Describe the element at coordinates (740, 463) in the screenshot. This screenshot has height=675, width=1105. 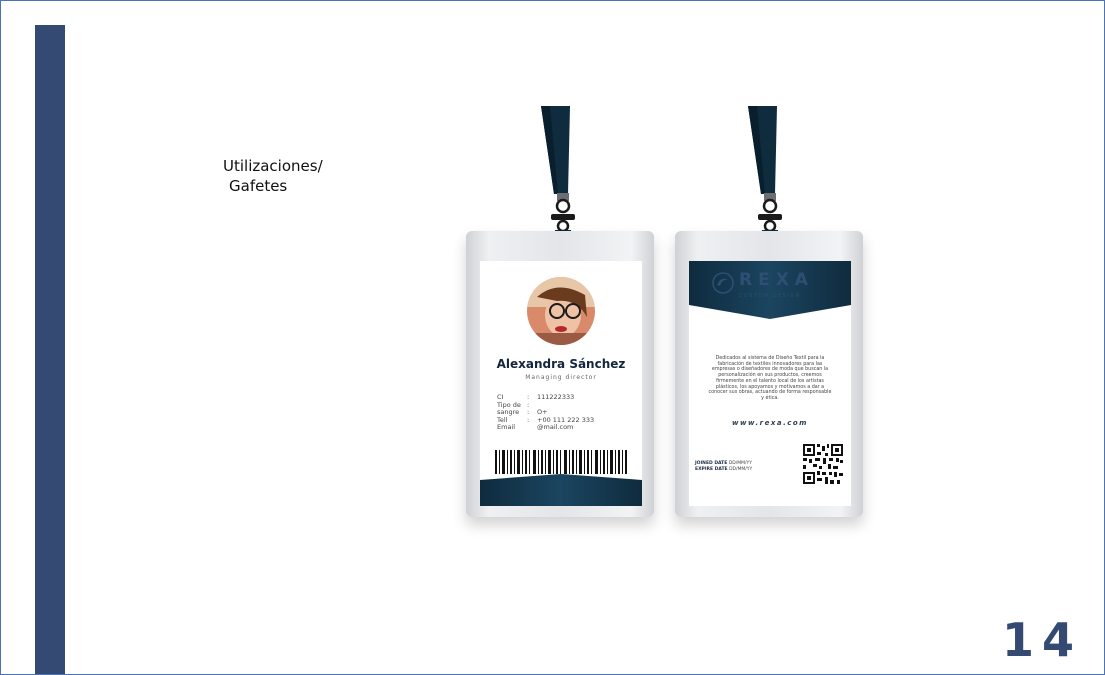
I see `joined-date-value: DD/MM/YY` at that location.